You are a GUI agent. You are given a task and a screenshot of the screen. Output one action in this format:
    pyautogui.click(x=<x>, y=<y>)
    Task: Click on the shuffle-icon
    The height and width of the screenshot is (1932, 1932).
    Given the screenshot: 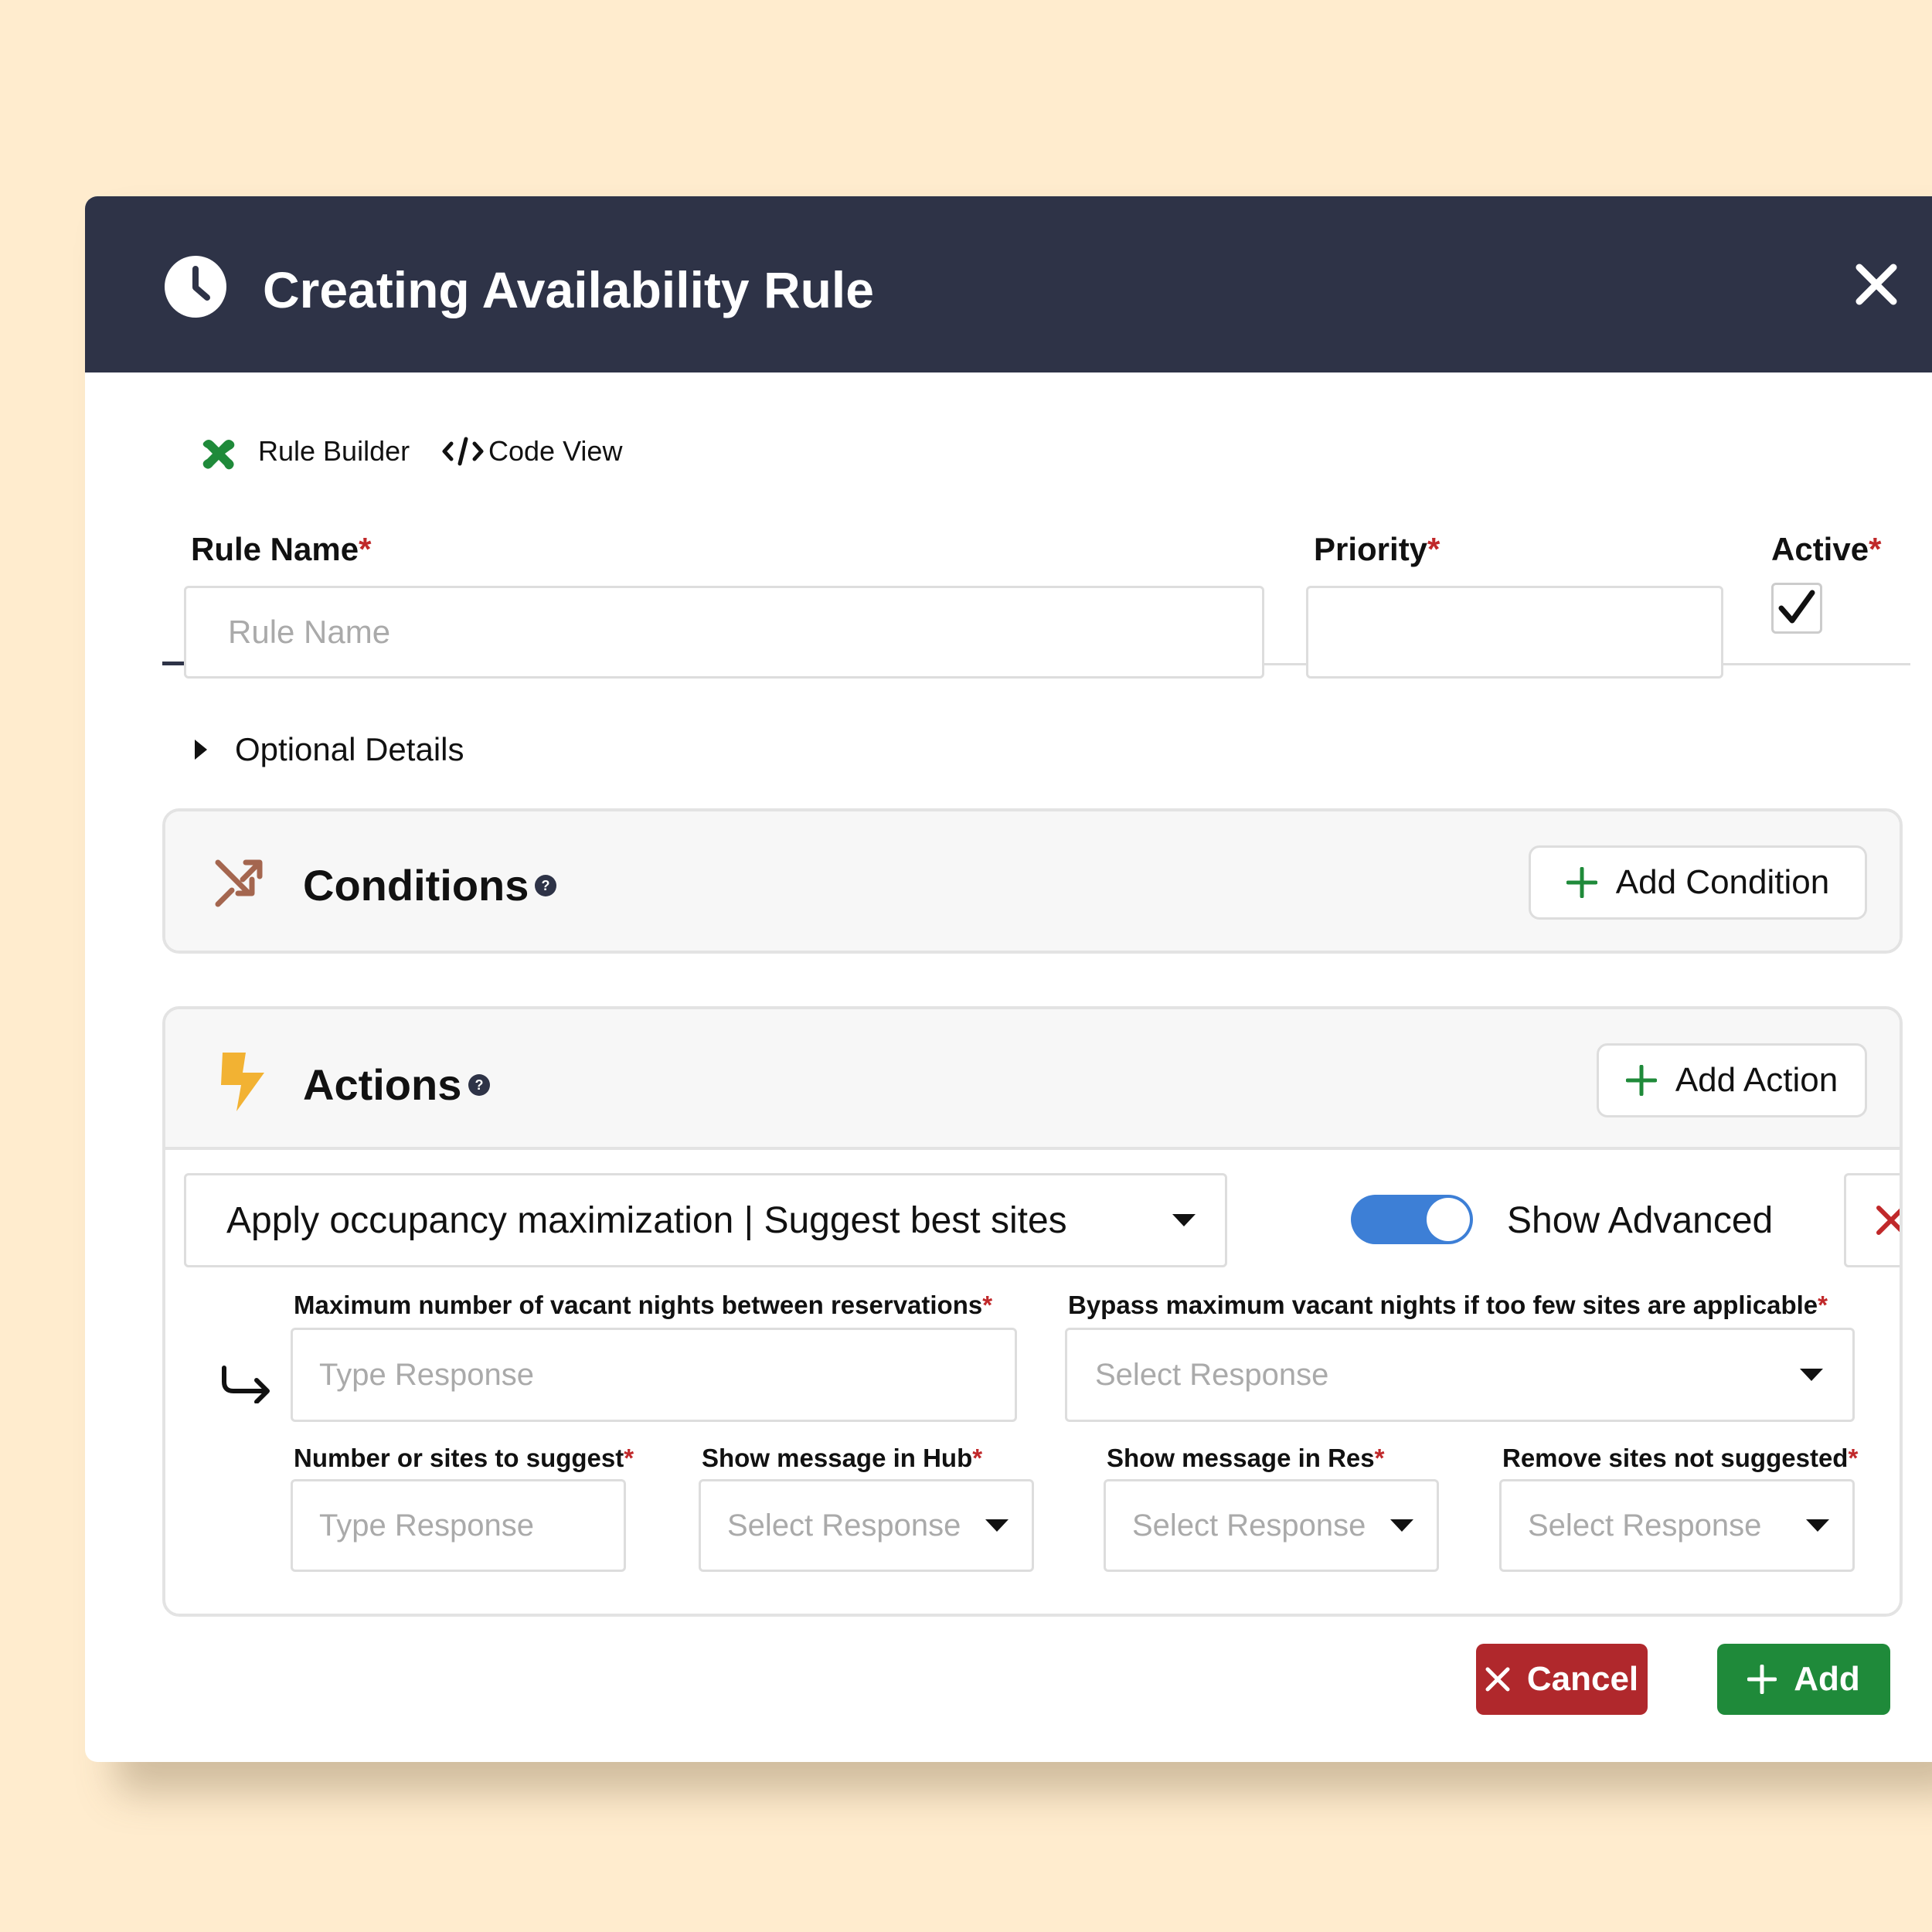 What is the action you would take?
    pyautogui.click(x=239, y=883)
    